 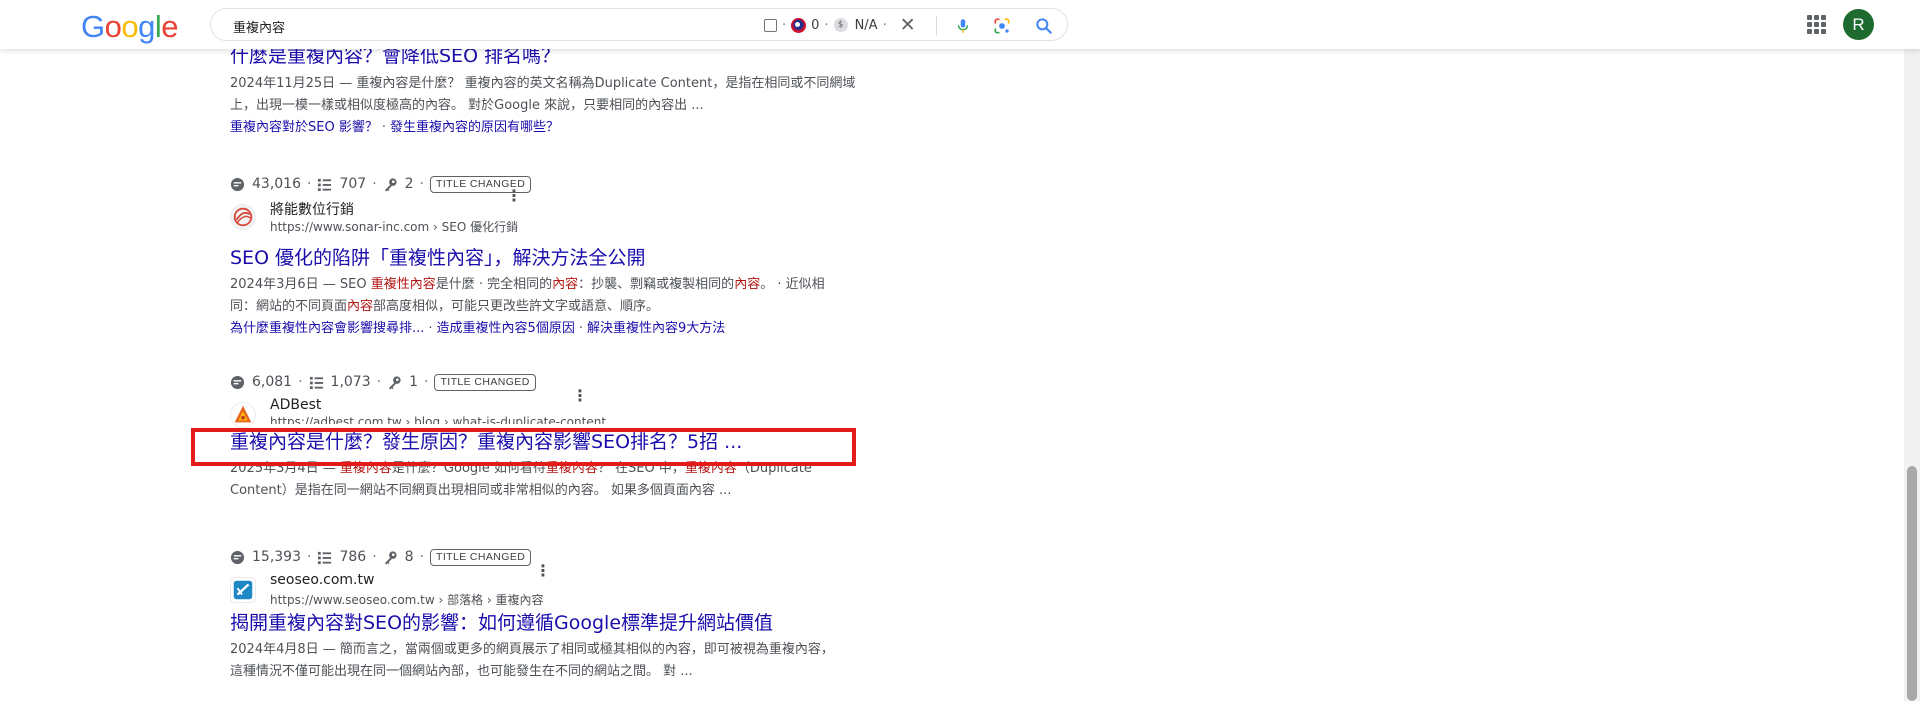 What do you see at coordinates (93, 26) in the screenshot?
I see `logo-letter: G` at bounding box center [93, 26].